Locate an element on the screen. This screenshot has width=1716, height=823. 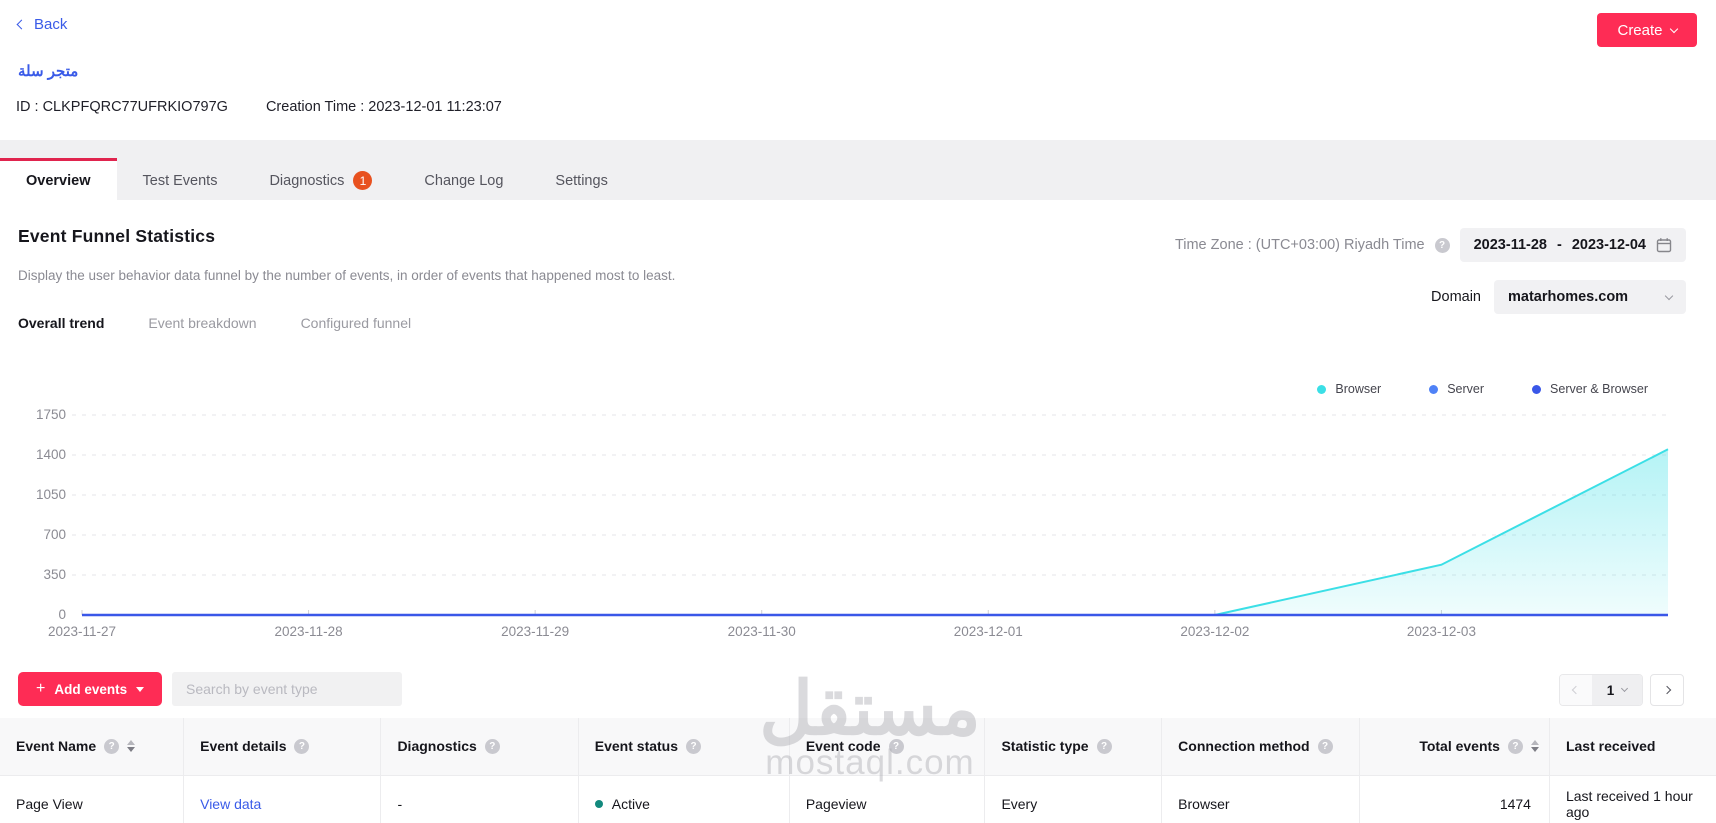
date-range-picker: 2023-11-28 - 2023-12-04 is located at coordinates (1572, 245).